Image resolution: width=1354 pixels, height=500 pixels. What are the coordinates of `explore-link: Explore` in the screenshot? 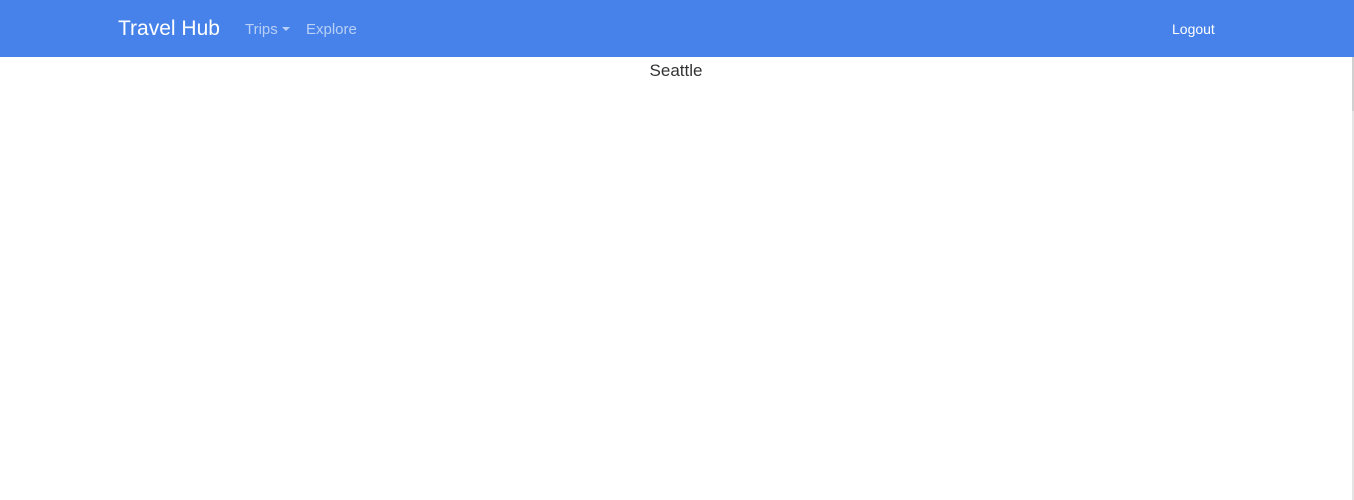 It's located at (331, 29).